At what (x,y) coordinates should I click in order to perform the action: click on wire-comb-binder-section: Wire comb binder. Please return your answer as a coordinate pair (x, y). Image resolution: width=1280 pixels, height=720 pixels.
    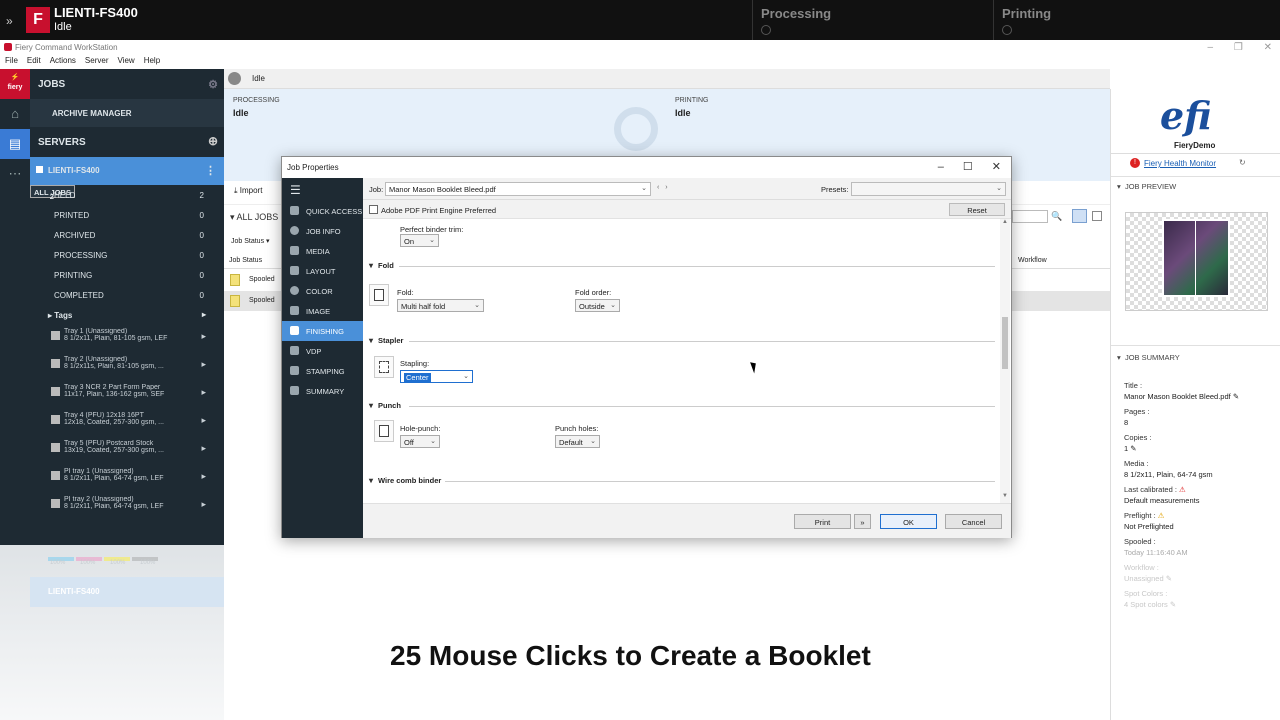
    Looking at the image, I should click on (405, 480).